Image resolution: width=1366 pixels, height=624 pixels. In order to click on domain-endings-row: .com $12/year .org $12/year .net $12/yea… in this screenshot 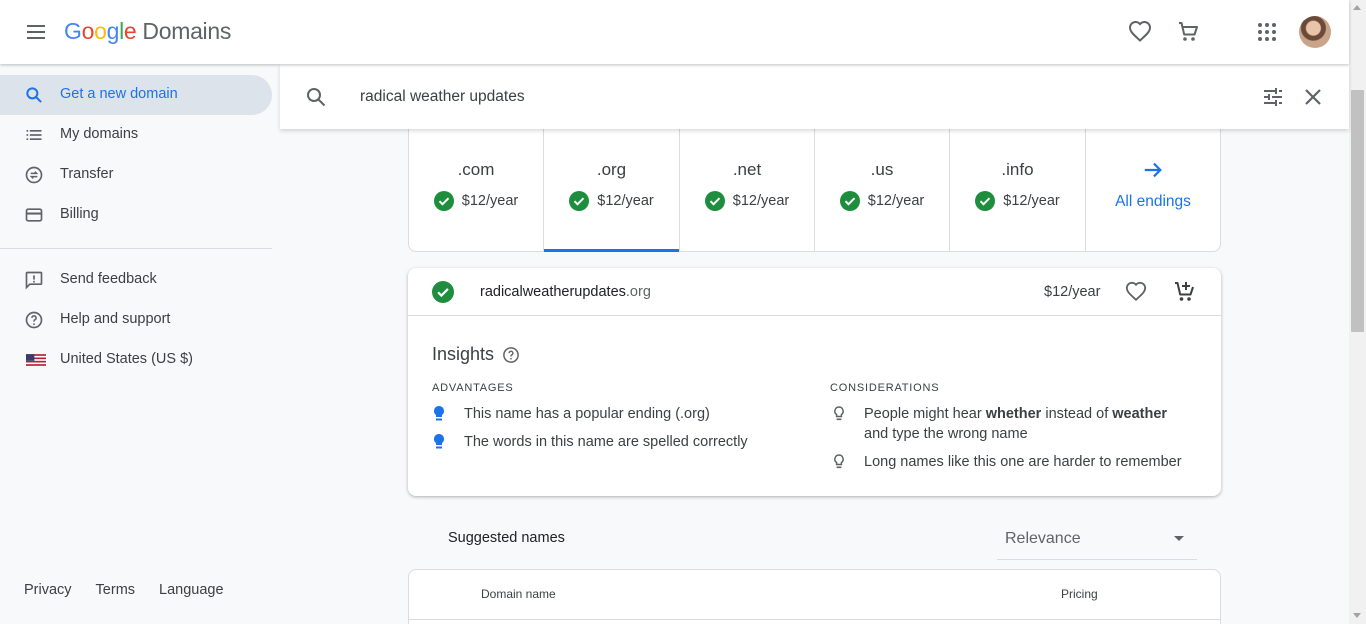, I will do `click(814, 181)`.